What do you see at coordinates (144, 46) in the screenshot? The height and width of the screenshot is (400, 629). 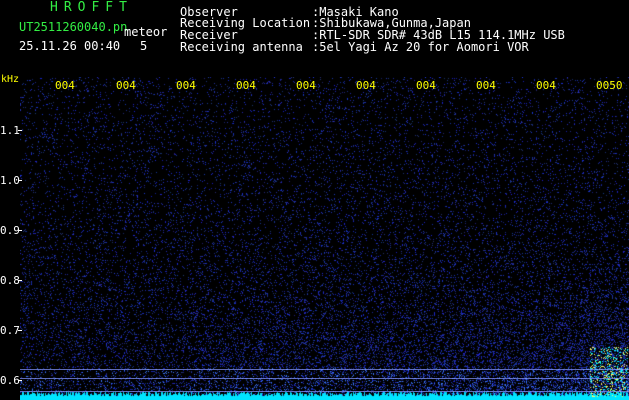 I see `meteor-count: 5` at bounding box center [144, 46].